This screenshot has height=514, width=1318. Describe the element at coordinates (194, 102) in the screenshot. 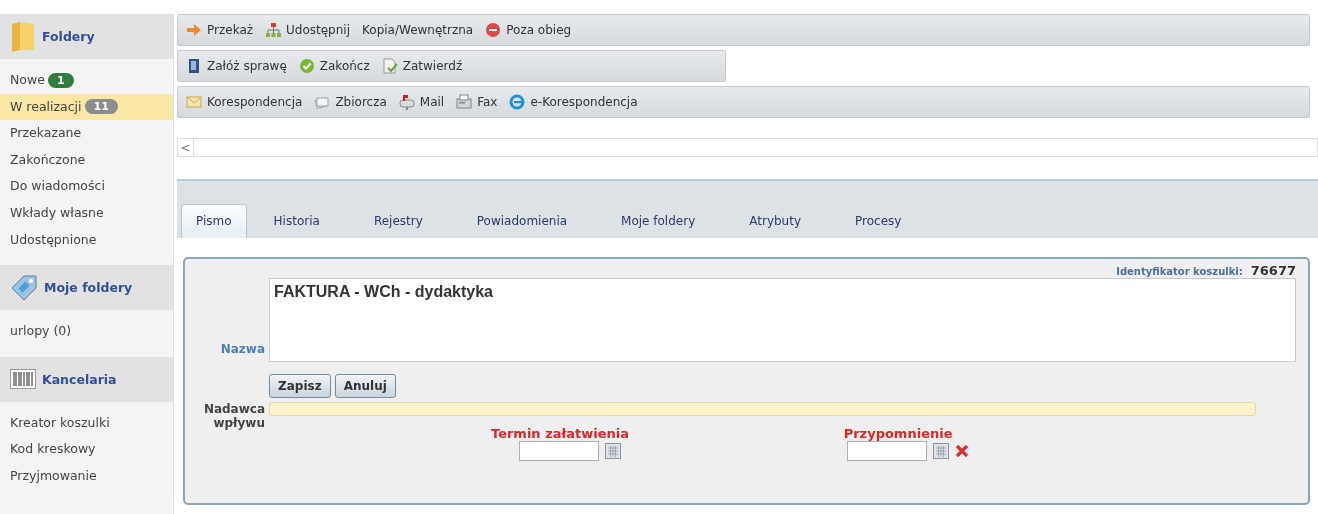

I see `envelope-icon` at that location.